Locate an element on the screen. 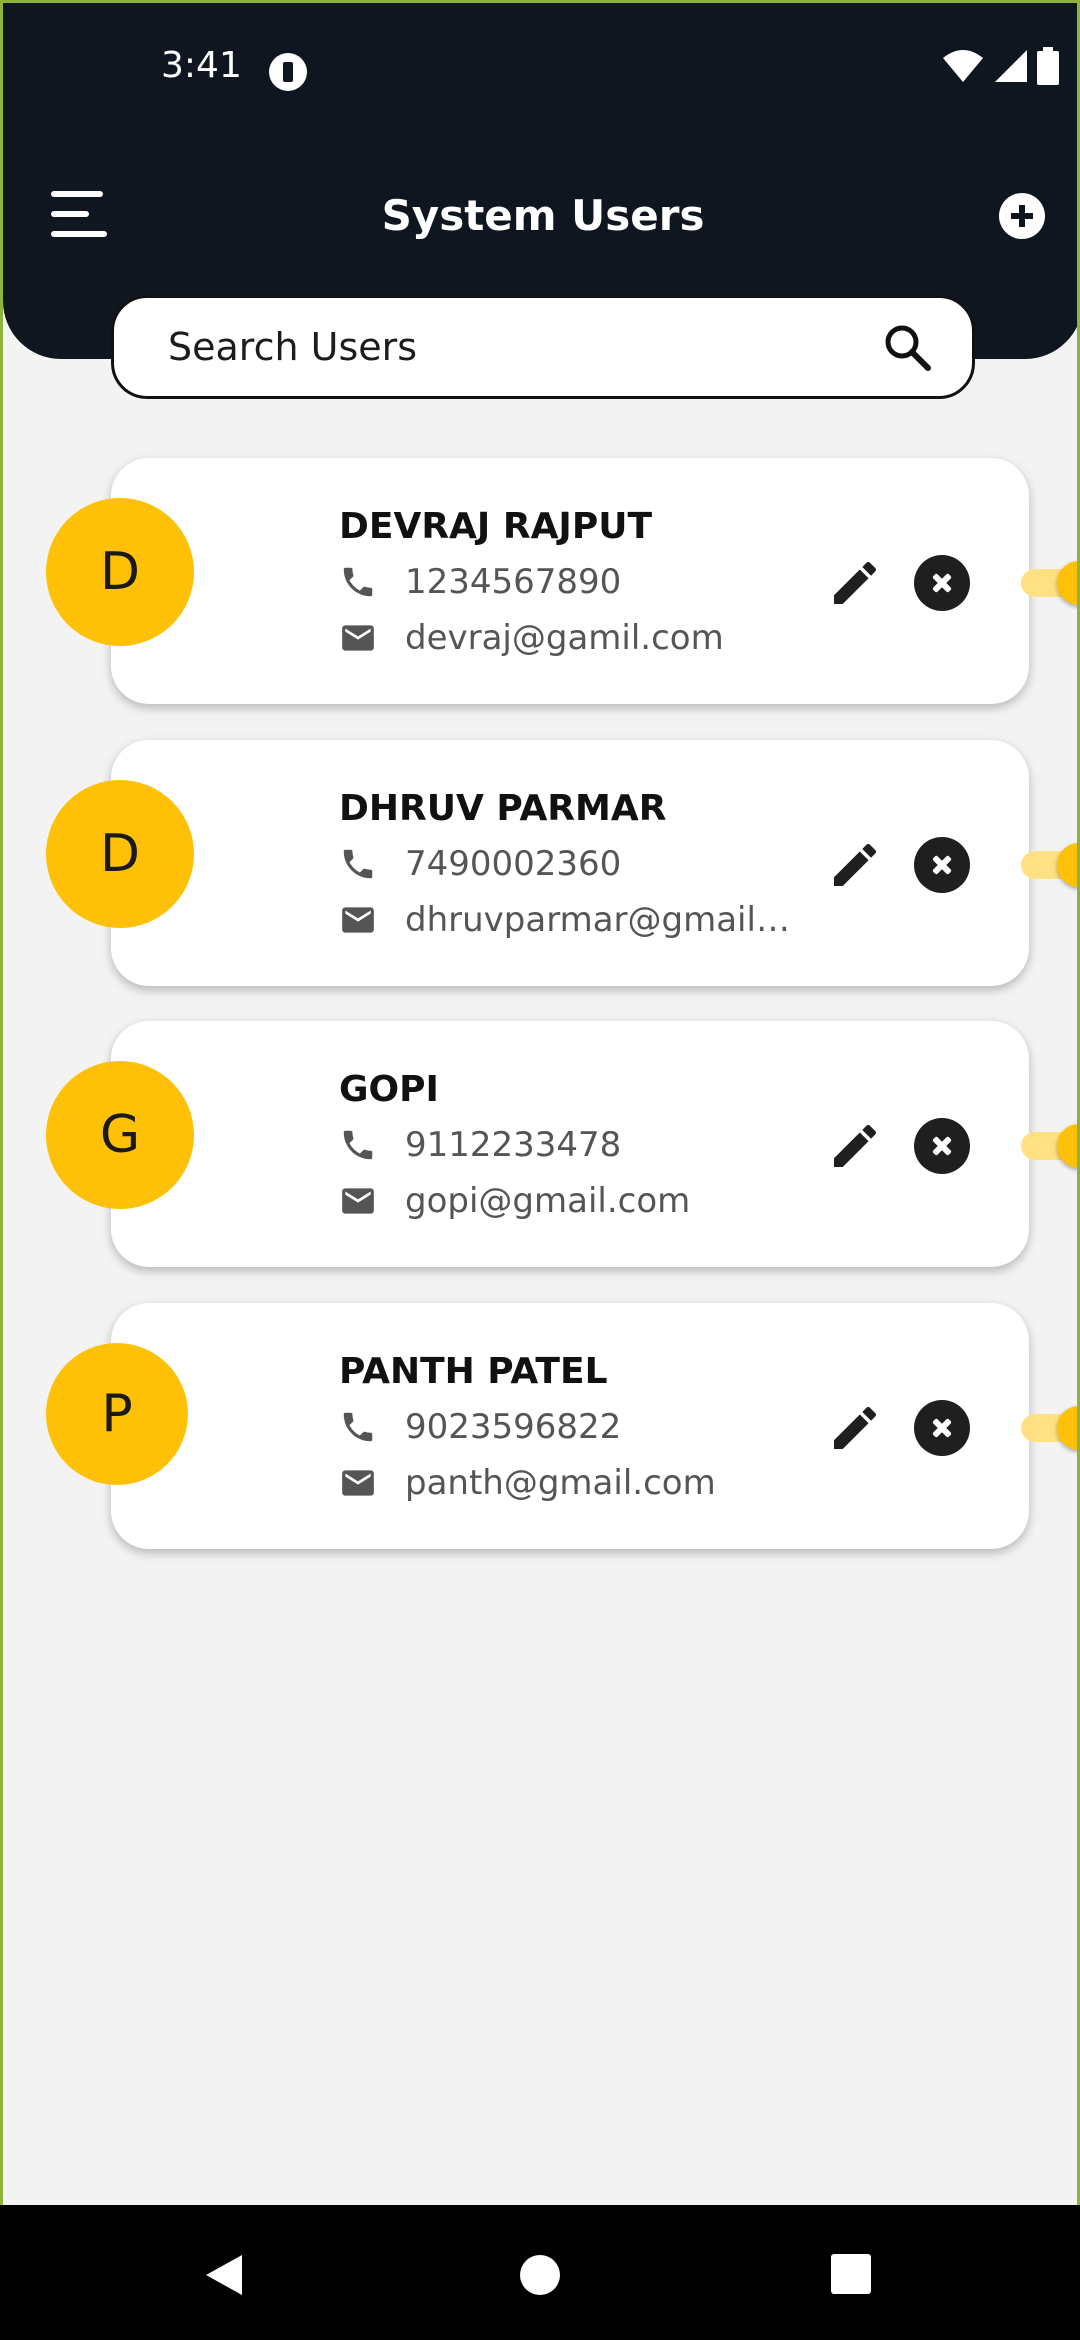 This screenshot has height=2340, width=1080. battery-icon is located at coordinates (1048, 66).